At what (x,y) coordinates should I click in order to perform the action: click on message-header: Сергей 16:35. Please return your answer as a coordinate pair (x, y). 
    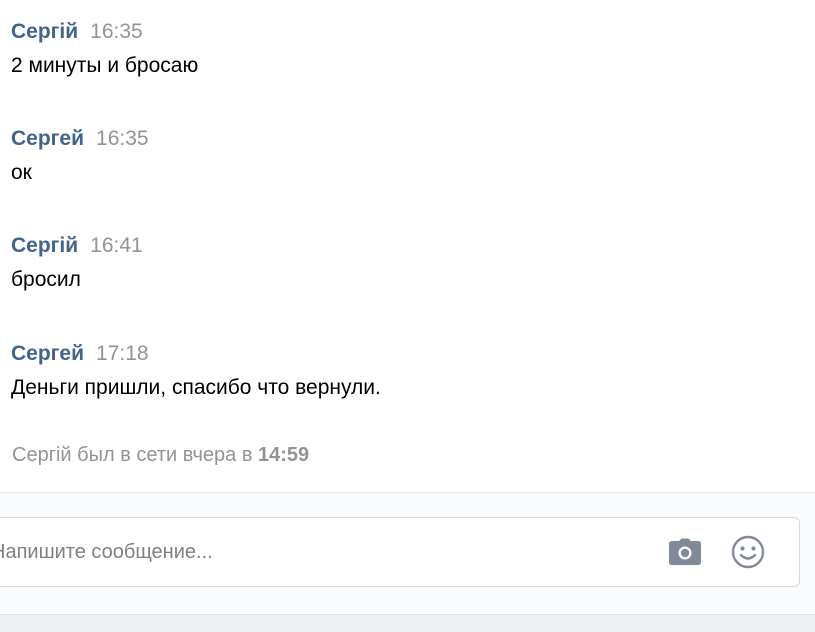
    Looking at the image, I should click on (80, 140).